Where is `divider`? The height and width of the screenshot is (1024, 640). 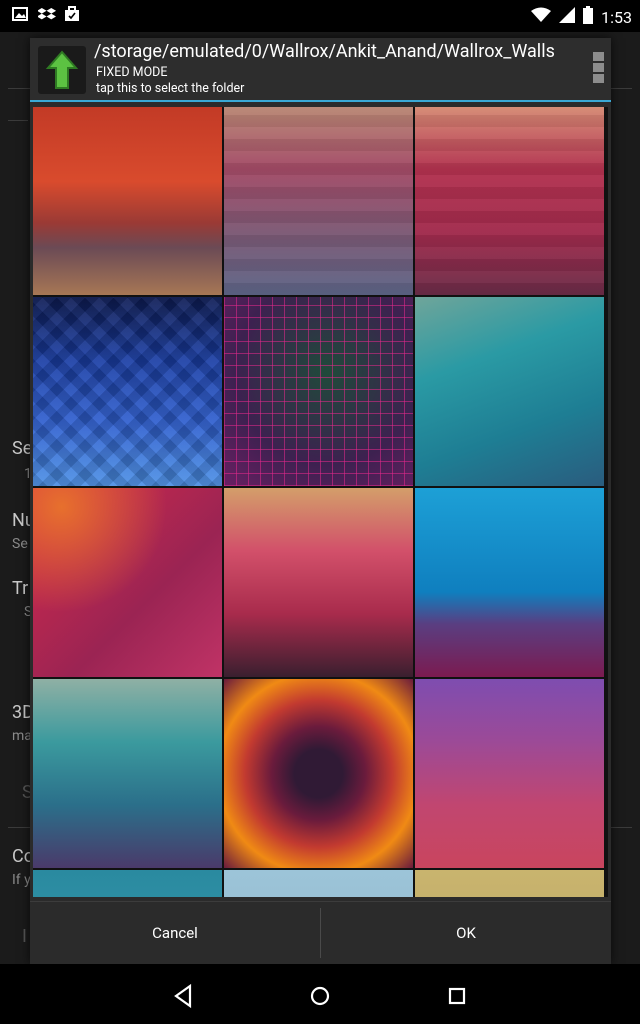
divider is located at coordinates (18, 120).